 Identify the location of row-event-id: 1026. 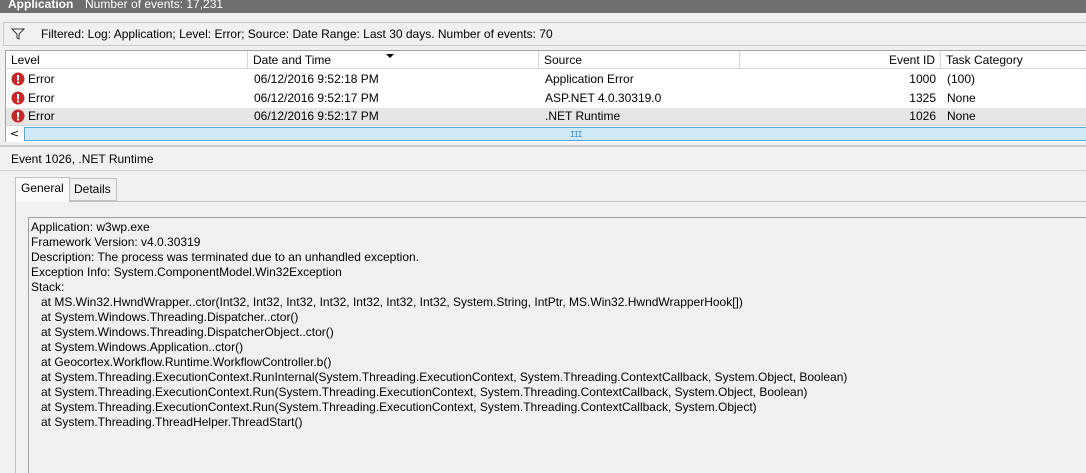
(922, 116).